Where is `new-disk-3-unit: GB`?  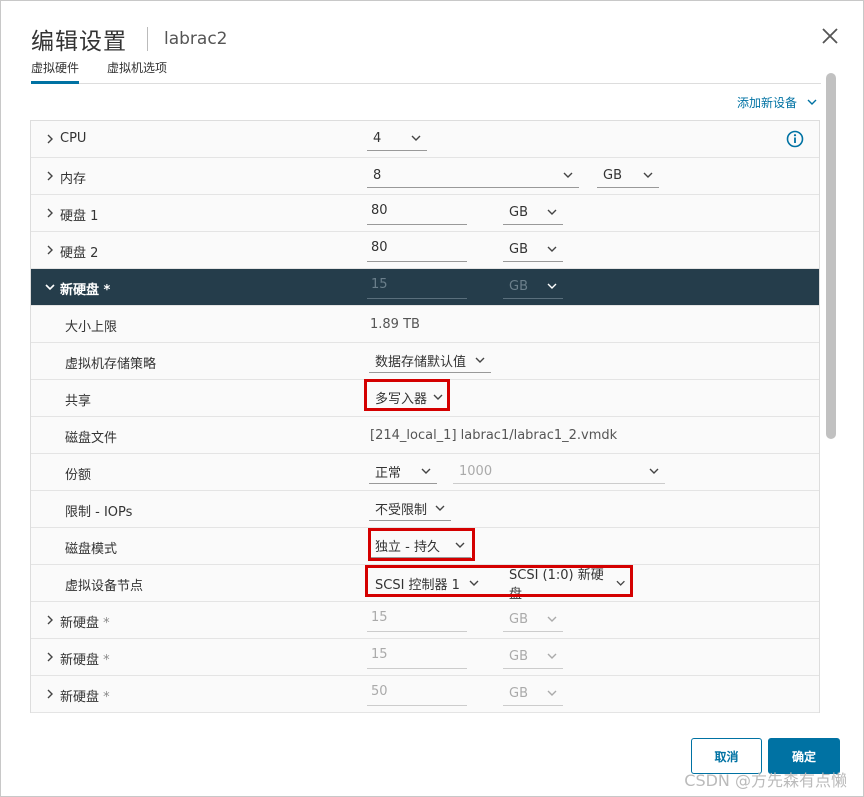
new-disk-3-unit: GB is located at coordinates (518, 656).